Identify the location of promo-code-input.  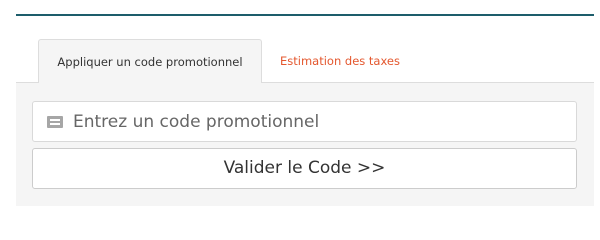
(324, 121).